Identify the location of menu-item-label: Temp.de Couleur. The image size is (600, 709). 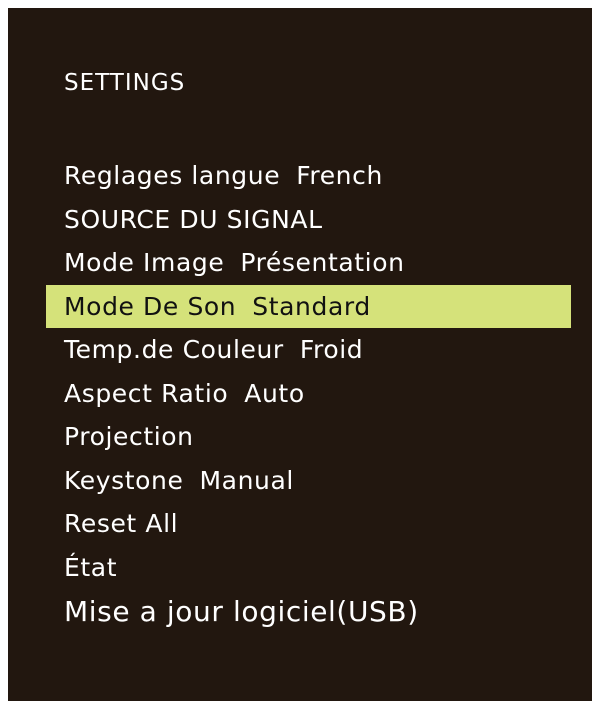
(174, 349).